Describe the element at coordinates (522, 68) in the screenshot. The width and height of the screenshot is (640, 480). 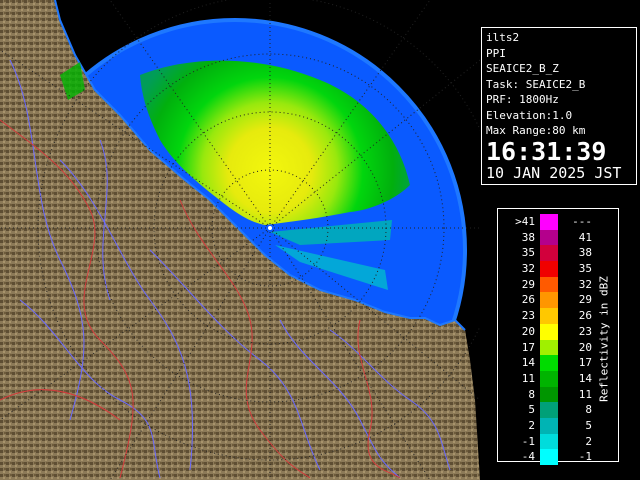
I see `product-name: SEAICE2_B_Z` at that location.